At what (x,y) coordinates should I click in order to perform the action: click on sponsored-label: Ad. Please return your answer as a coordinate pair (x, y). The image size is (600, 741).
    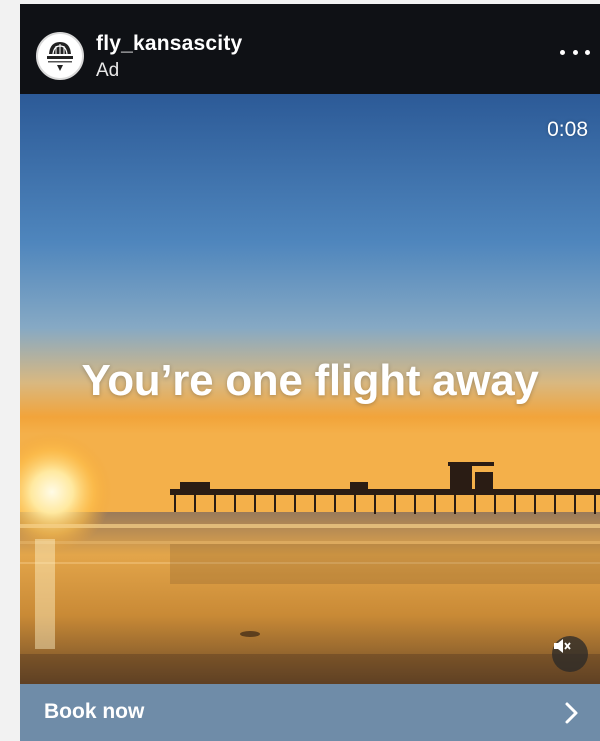
    Looking at the image, I should click on (108, 70).